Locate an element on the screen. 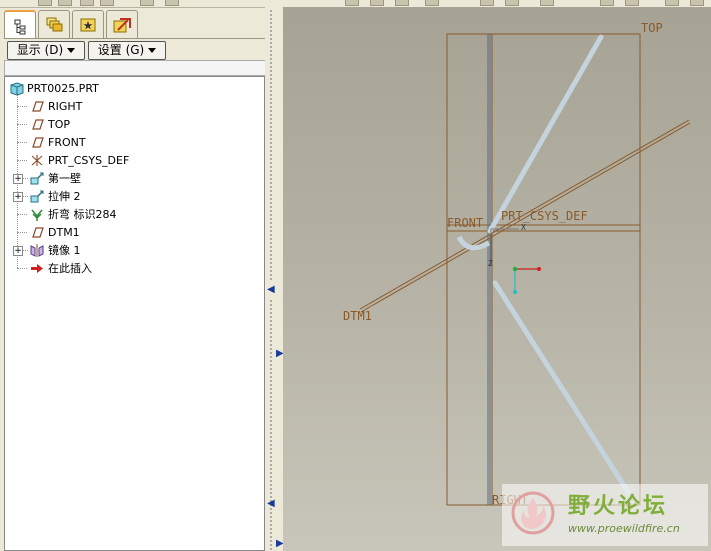 This screenshot has height=551, width=711. axis-label-x: X is located at coordinates (523, 227).